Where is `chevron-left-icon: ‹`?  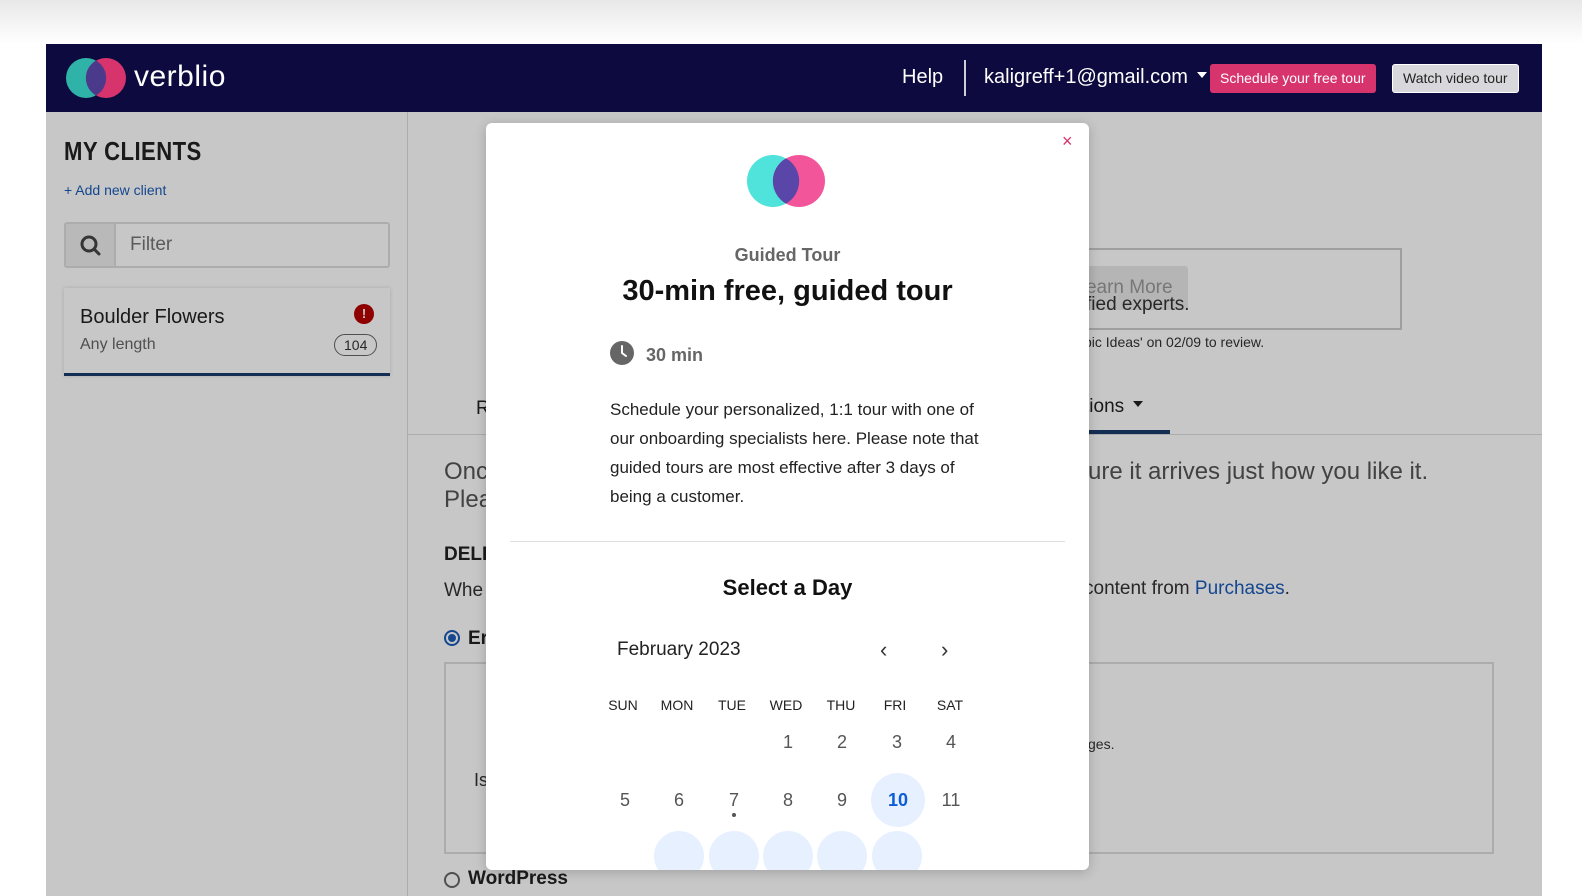
chevron-left-icon: ‹ is located at coordinates (883, 650).